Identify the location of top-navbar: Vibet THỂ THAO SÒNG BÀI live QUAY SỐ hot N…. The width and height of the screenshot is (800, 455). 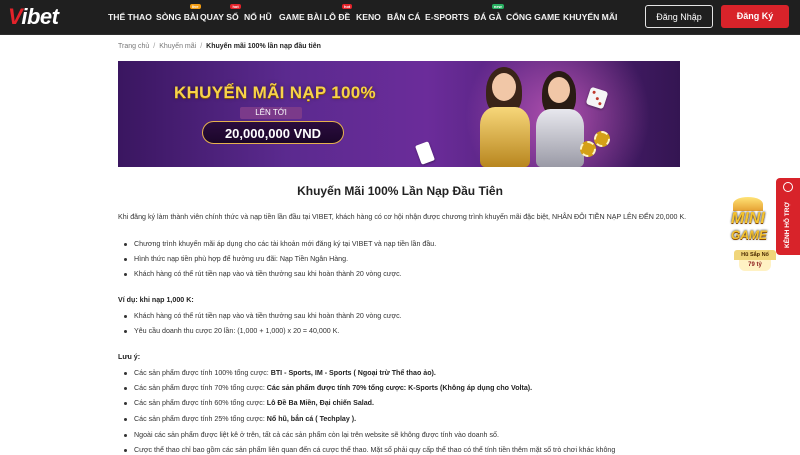
(400, 17).